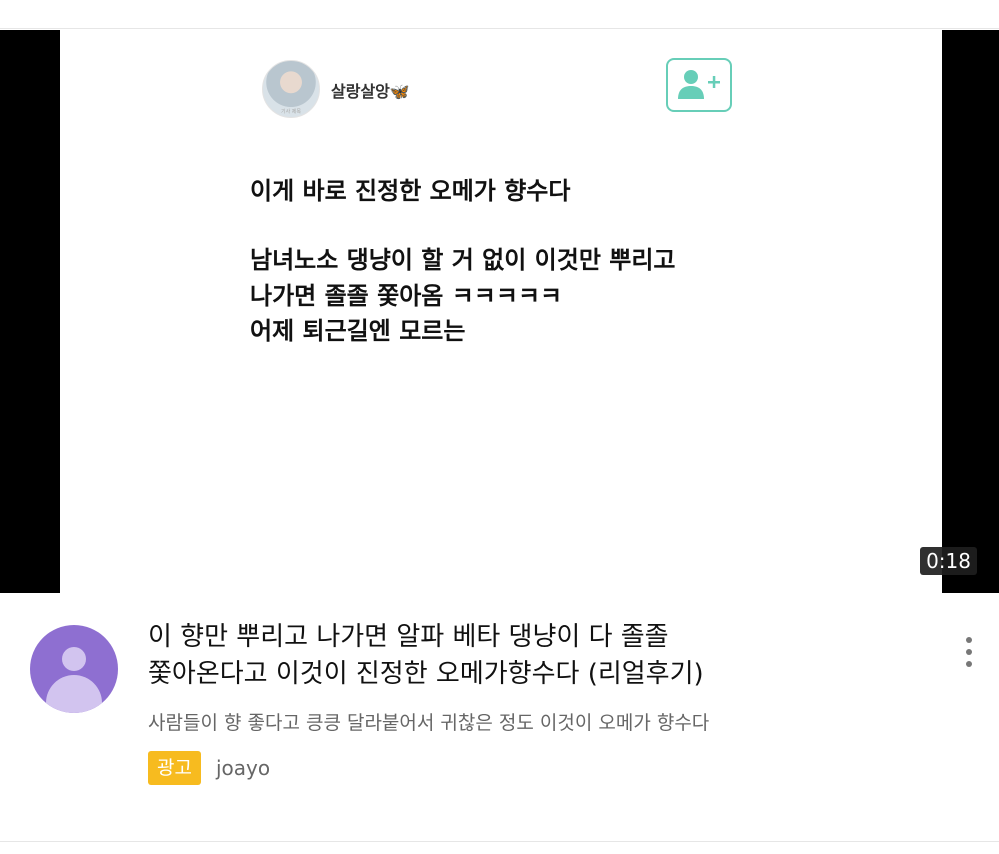 This screenshot has height=854, width=999. What do you see at coordinates (499, 28) in the screenshot?
I see `top-divider` at bounding box center [499, 28].